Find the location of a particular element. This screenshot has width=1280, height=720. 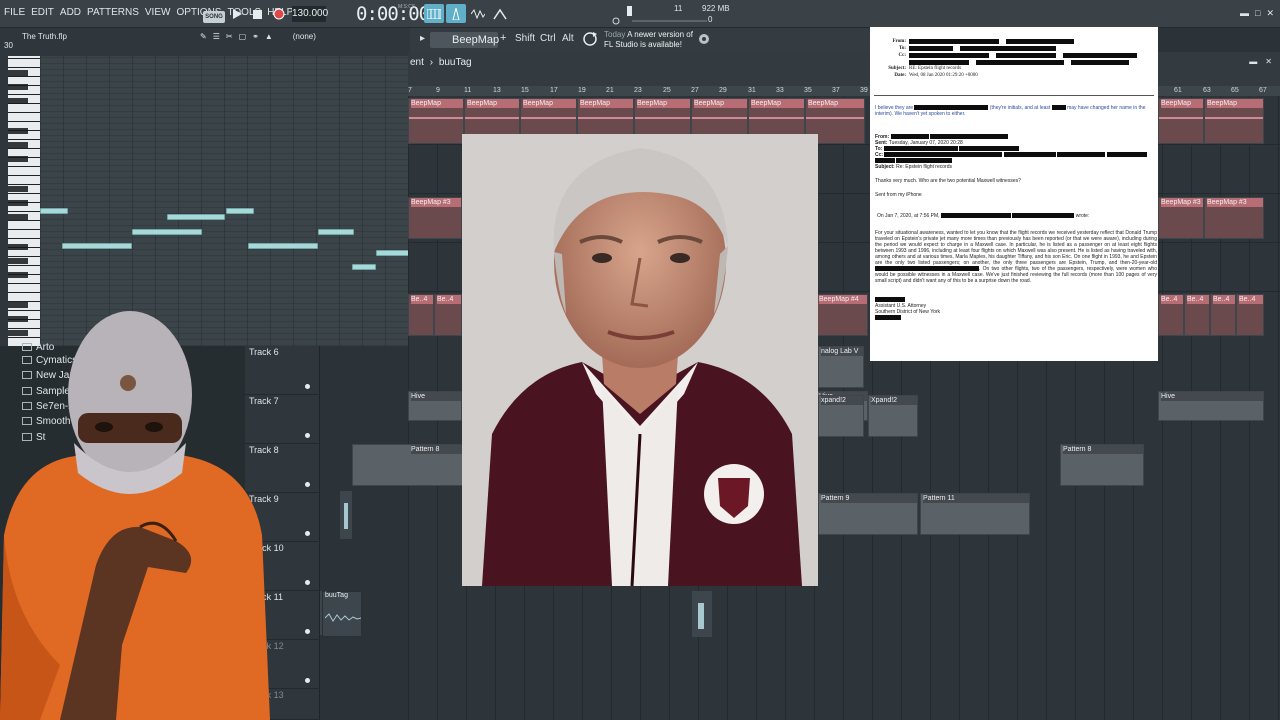

menu-edit: EDIT is located at coordinates (42, 12).